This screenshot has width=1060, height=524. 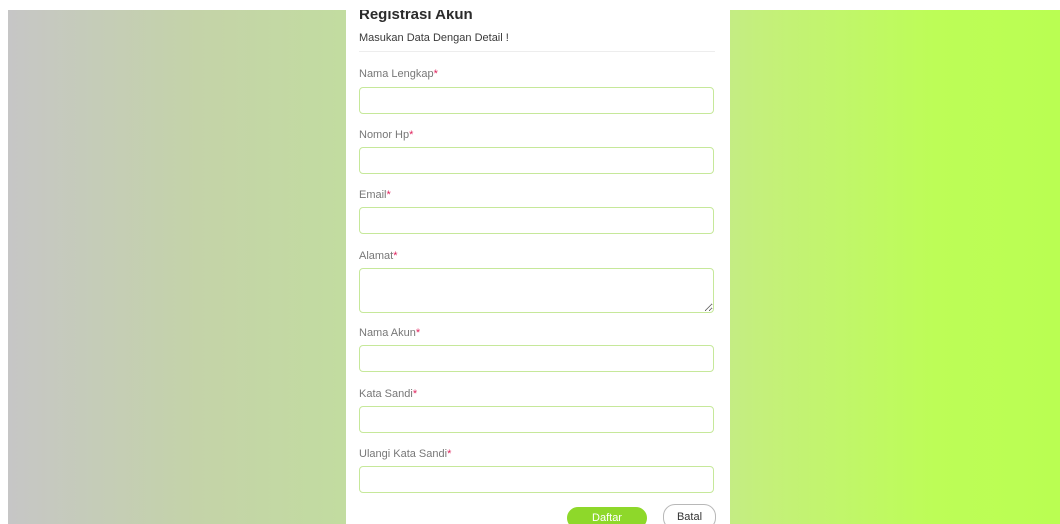 I want to click on phone-label: Nomor Hp*, so click(x=386, y=135).